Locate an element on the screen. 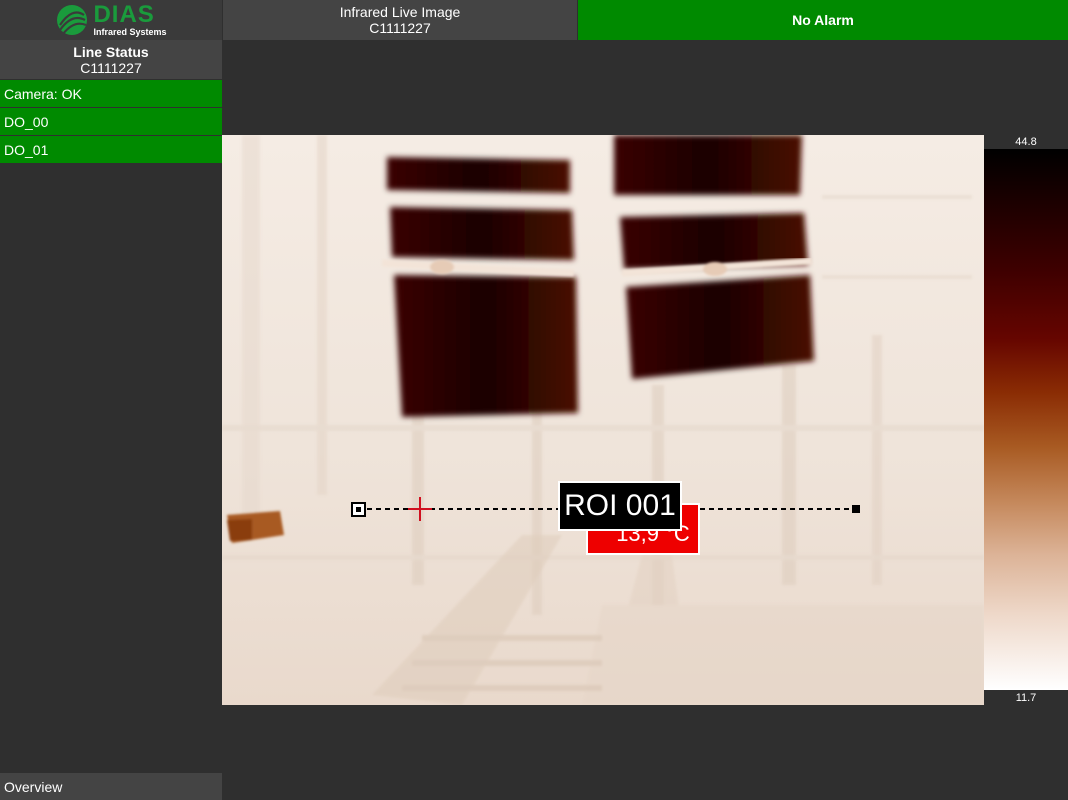  line-status-id: C1111227 is located at coordinates (111, 67).